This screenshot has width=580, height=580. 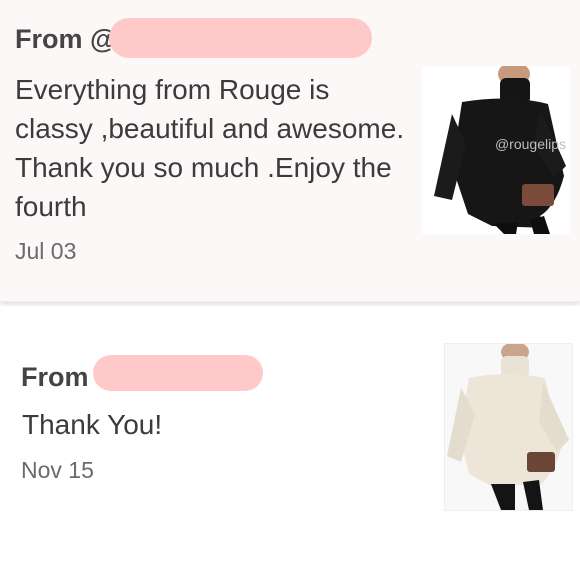 I want to click on sender-label: From @, so click(x=66, y=39).